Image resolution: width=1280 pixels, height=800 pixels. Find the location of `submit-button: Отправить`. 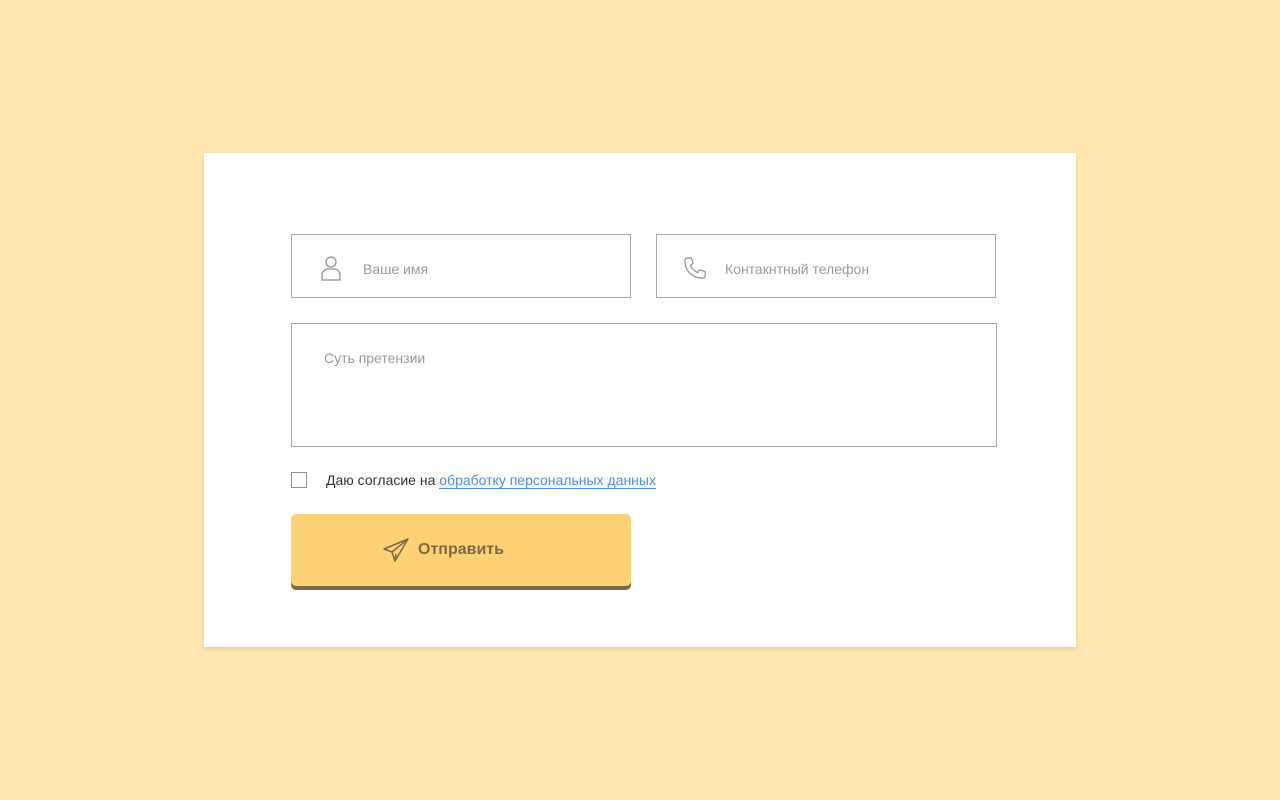

submit-button: Отправить is located at coordinates (461, 550).